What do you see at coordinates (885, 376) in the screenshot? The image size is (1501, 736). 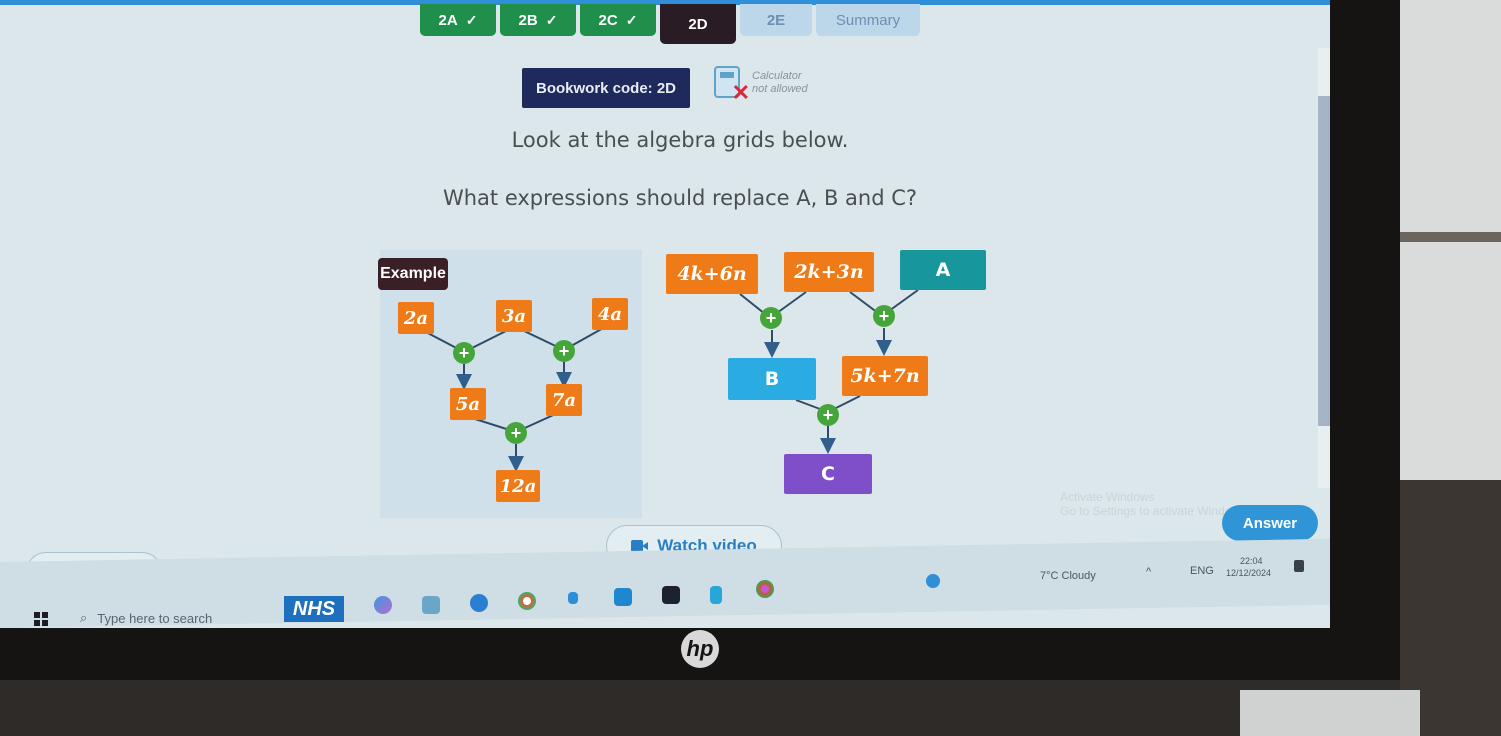 I see `puzzle-node-middle-2: 5k+7n` at bounding box center [885, 376].